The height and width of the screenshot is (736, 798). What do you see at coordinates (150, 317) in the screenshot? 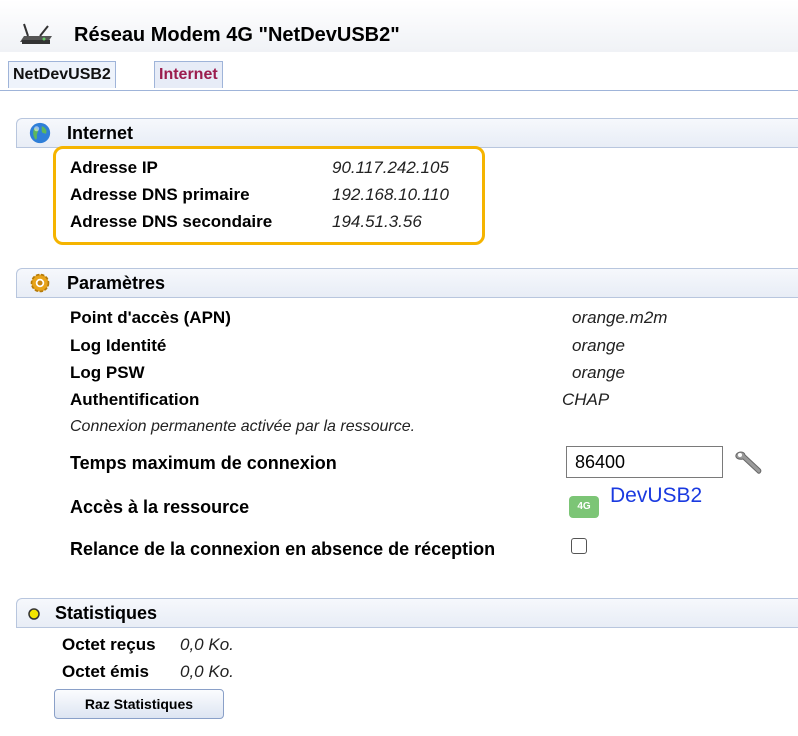
I see `apn-label: Point d'accès (APN)` at bounding box center [150, 317].